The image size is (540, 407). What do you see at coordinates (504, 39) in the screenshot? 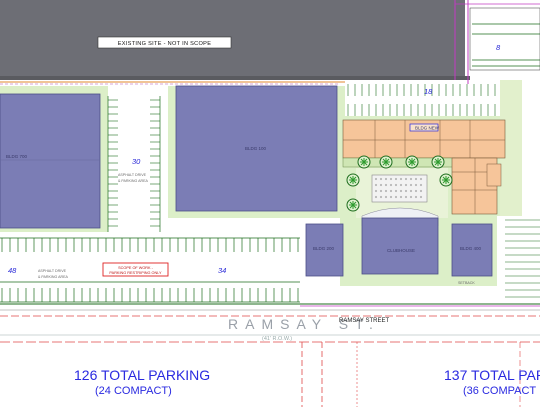
I see `north-parking-box` at bounding box center [504, 39].